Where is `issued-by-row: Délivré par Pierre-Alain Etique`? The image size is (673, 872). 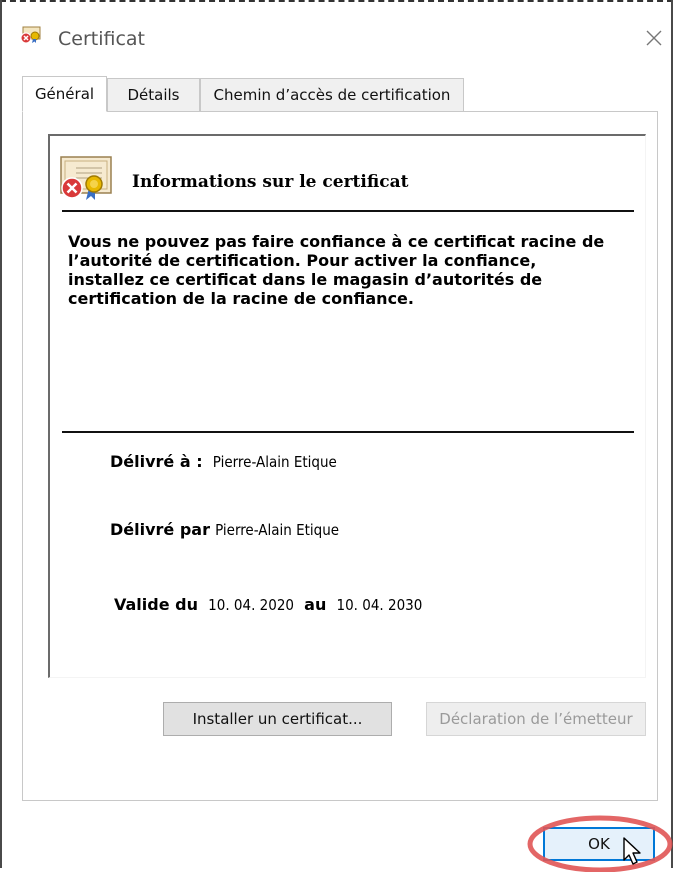 issued-by-row: Délivré par Pierre-Alain Etique is located at coordinates (224, 529).